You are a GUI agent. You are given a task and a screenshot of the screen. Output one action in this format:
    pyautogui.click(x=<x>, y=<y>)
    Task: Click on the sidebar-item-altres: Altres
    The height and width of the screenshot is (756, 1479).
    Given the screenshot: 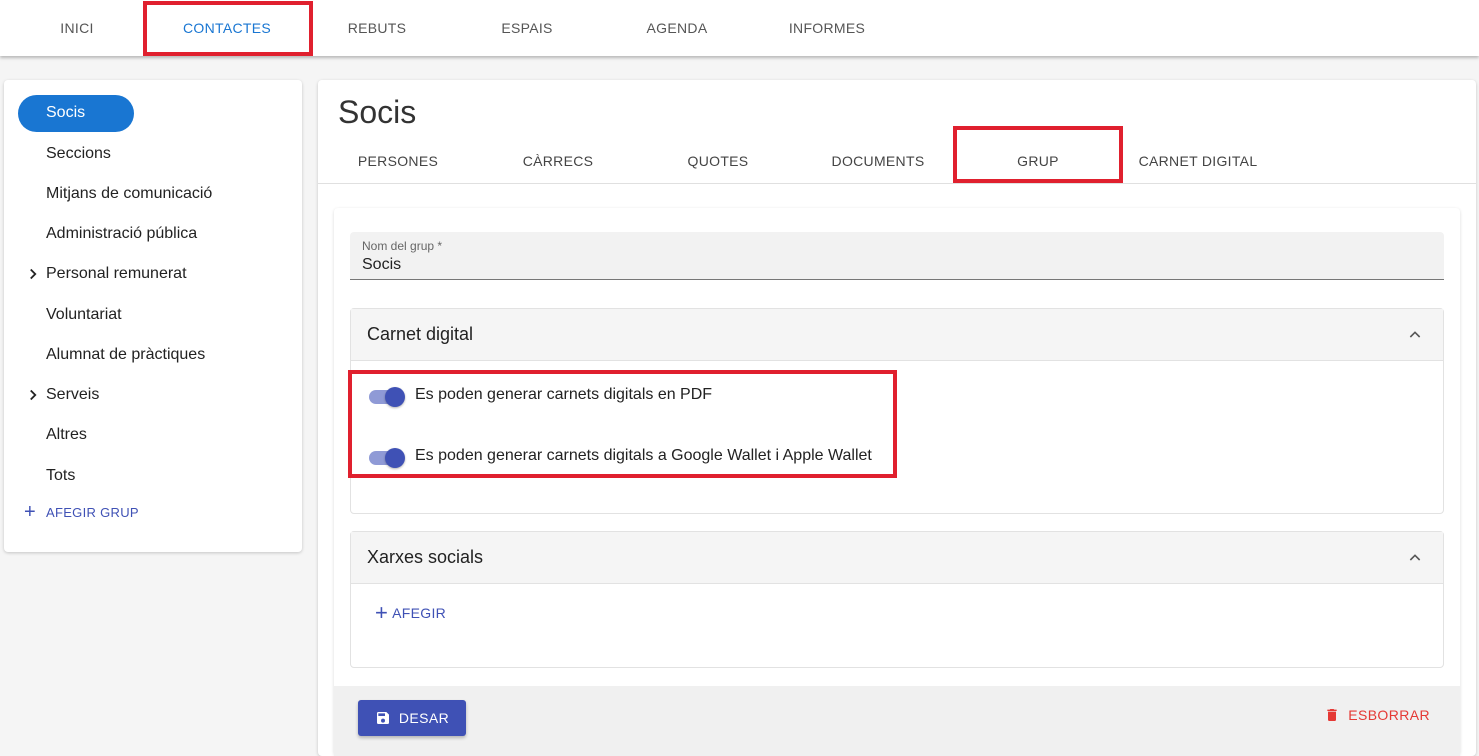 What is the action you would take?
    pyautogui.click(x=153, y=435)
    